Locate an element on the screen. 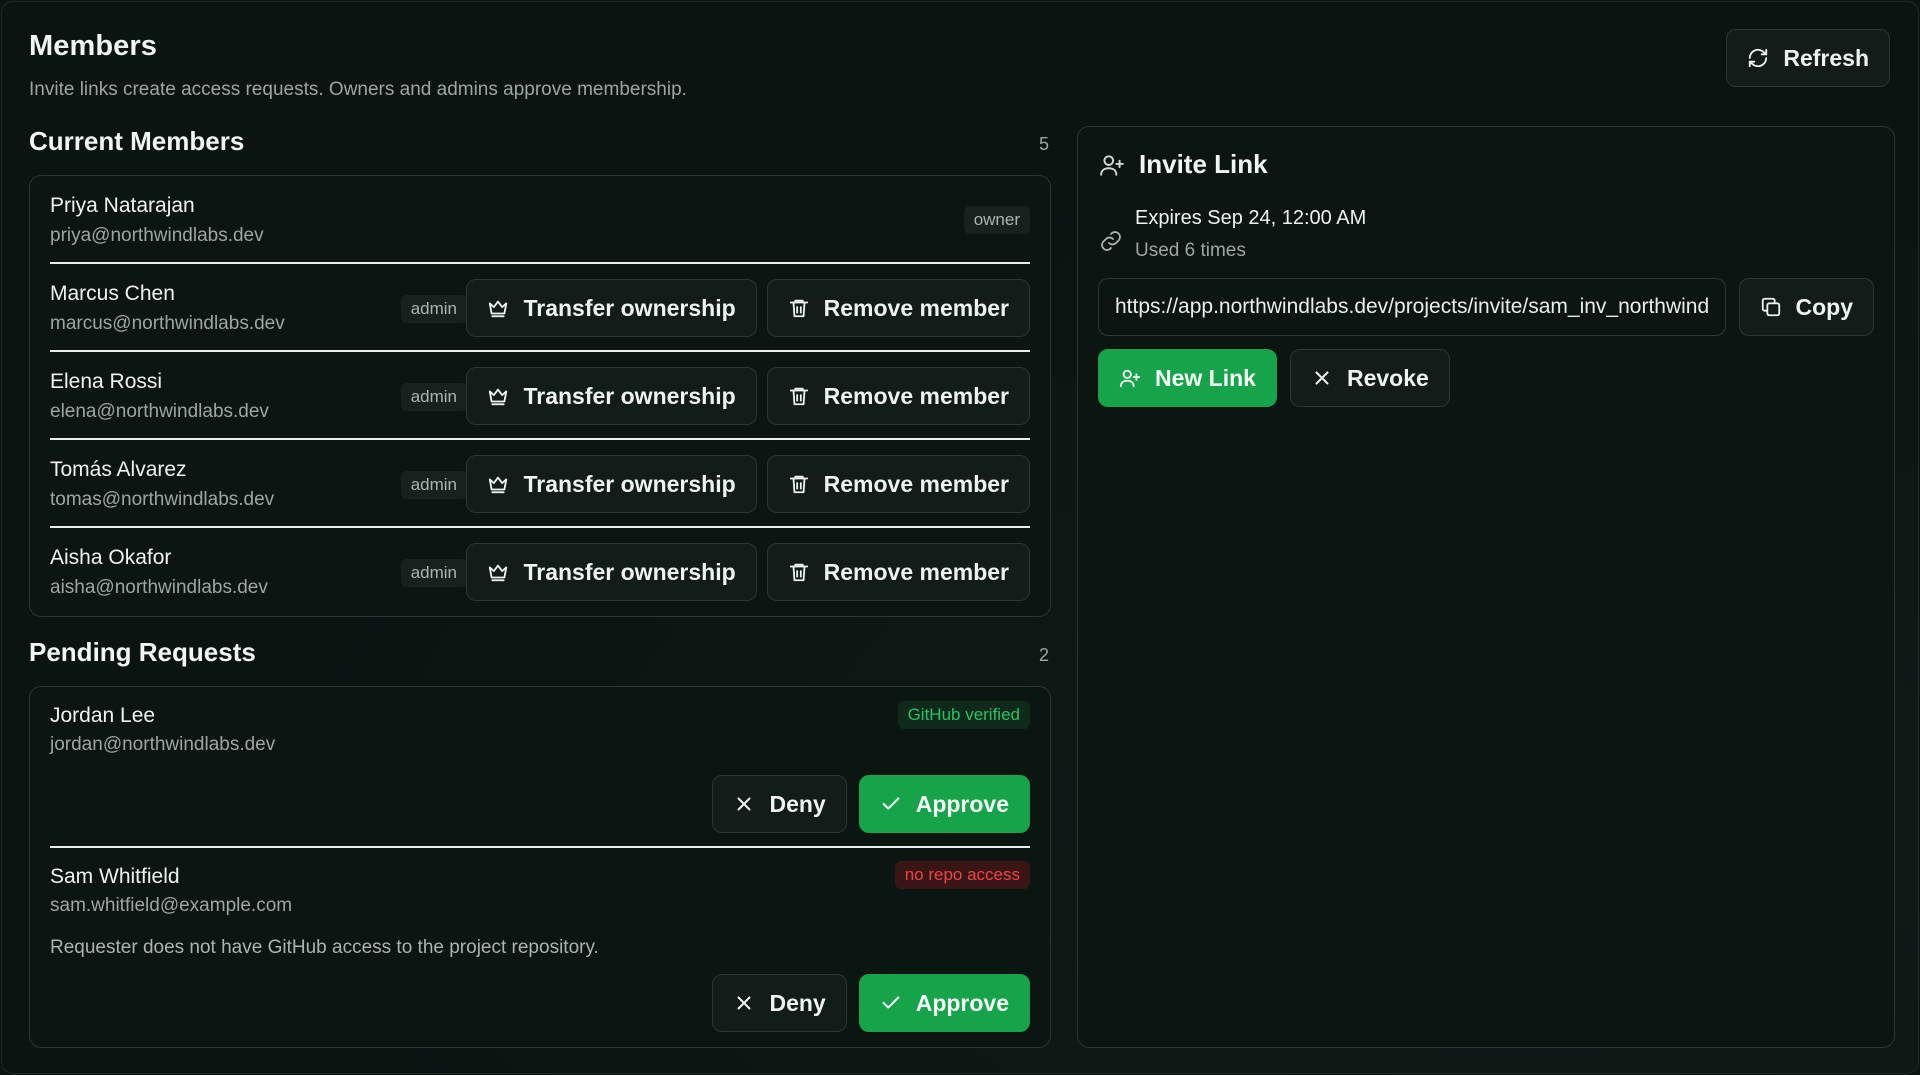 The image size is (1920, 1075). requester-email: jordan@northwindlabs.dev is located at coordinates (163, 744).